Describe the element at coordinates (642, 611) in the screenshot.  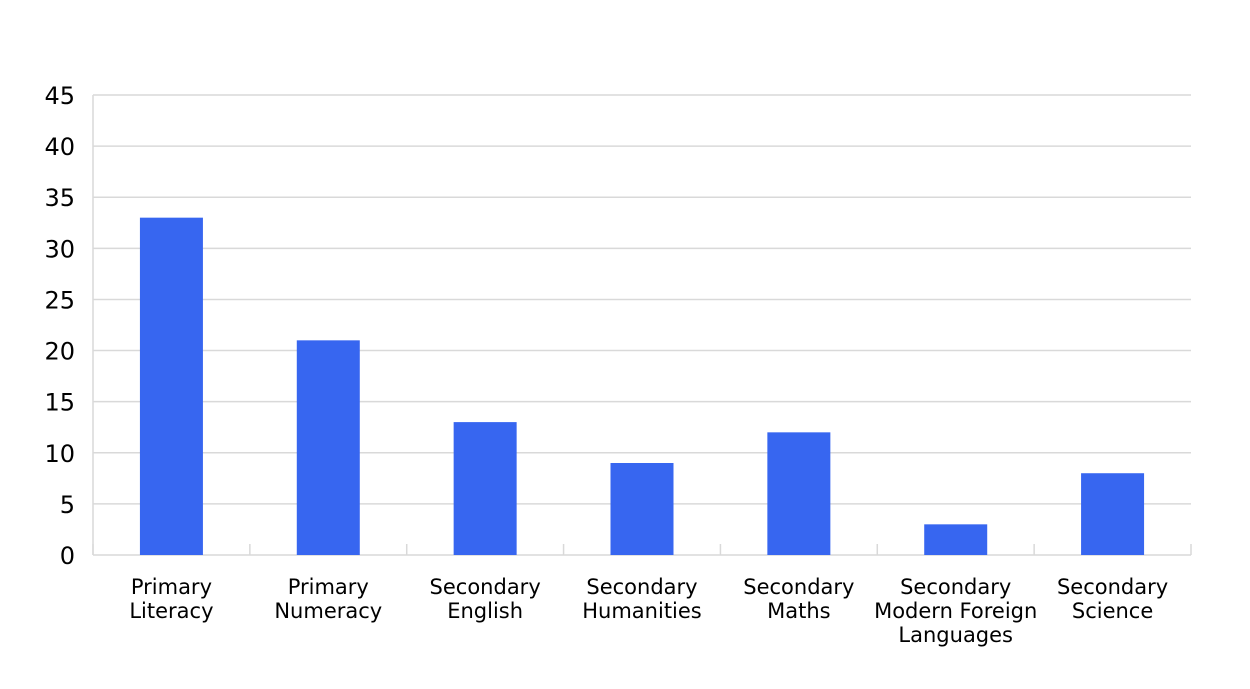
I see `x-tick-label-line: Humanities` at that location.